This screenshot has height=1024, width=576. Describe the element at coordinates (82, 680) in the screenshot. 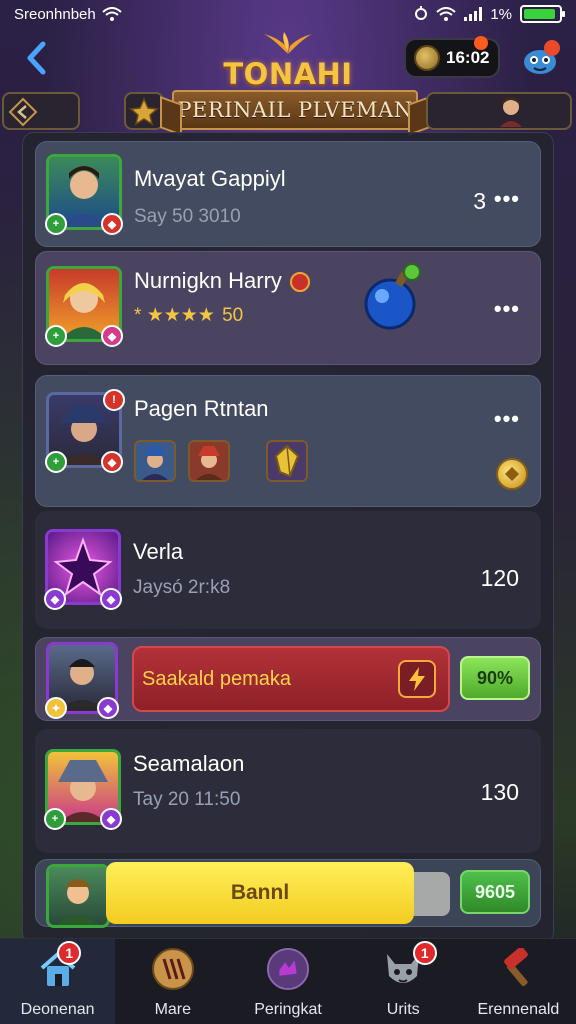

I see `player-portrait: ◆ ✦` at that location.